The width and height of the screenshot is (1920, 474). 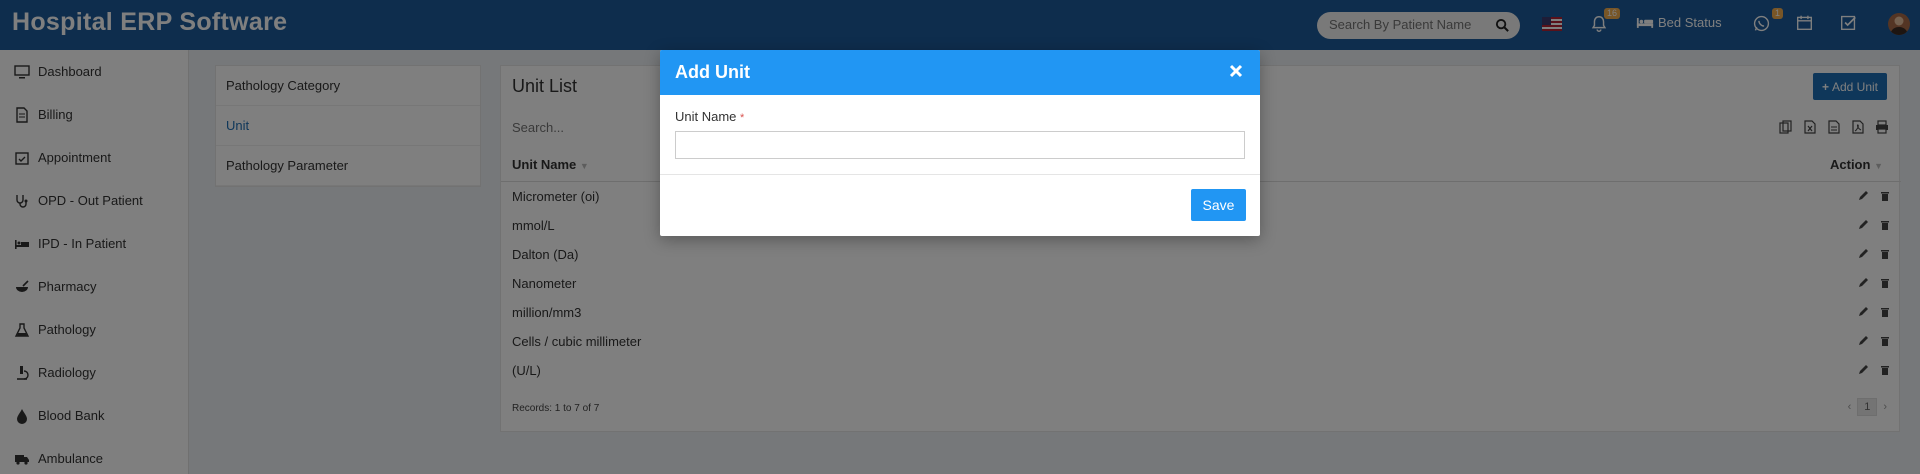 What do you see at coordinates (960, 174) in the screenshot?
I see `modal-divider` at bounding box center [960, 174].